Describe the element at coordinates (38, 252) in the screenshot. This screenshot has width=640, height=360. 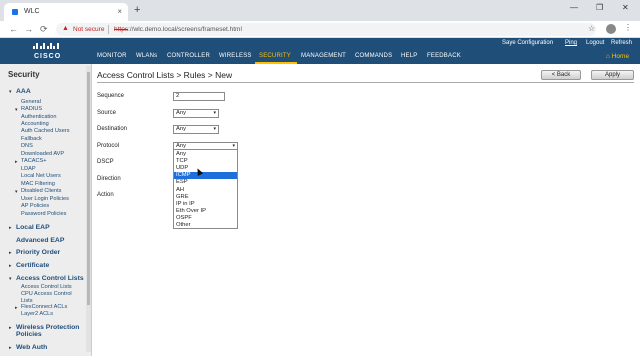
I see `sidebar-item-priority-order: Priority Order` at that location.